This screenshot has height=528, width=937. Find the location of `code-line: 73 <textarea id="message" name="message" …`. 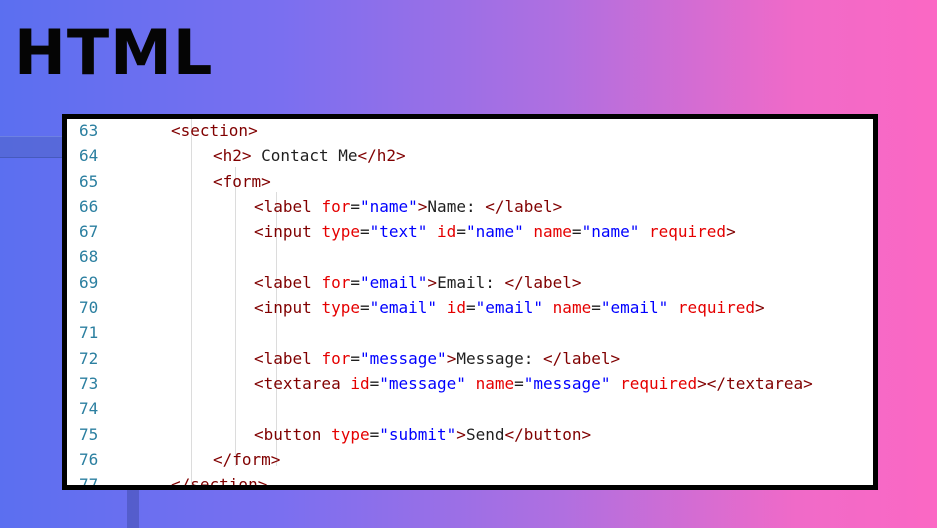

code-line: 73 <textarea id="message" name="message" … is located at coordinates (470, 383).